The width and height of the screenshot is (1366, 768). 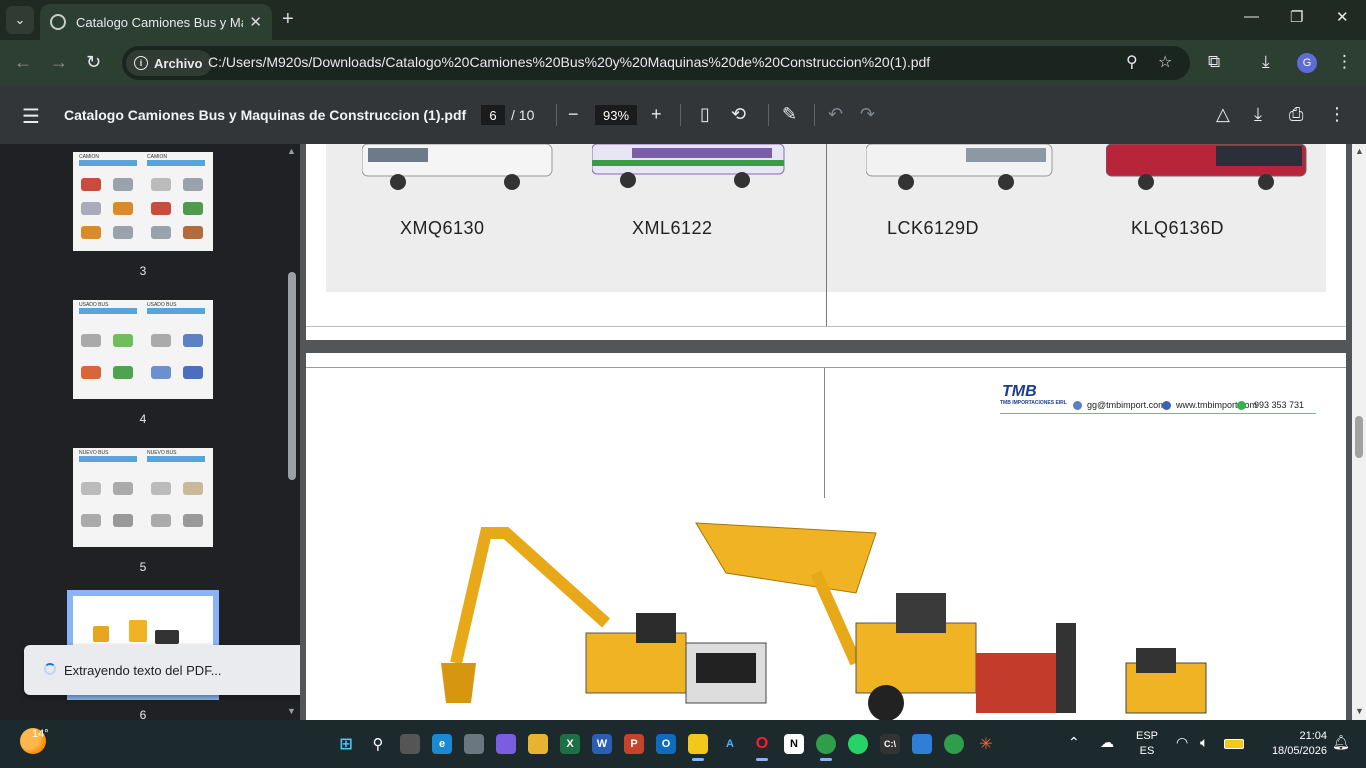 I want to click on show-hidden-icons-chevron: ⌃, so click(x=1074, y=742).